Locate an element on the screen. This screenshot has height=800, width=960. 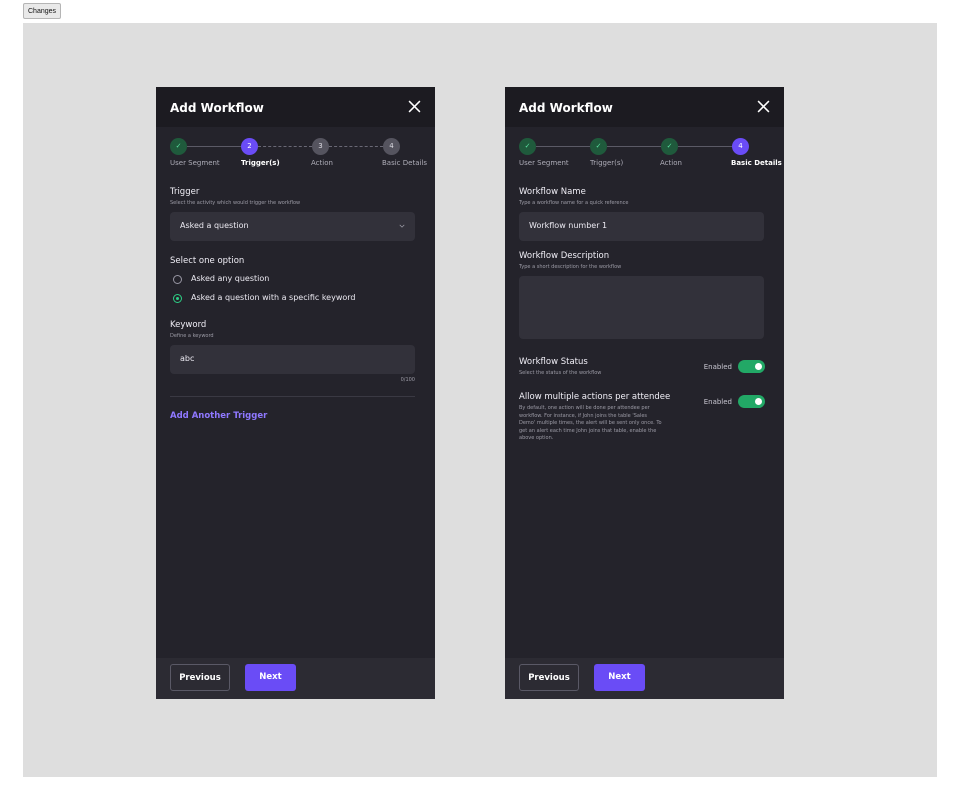
workflow-name-title: Workflow Name is located at coordinates (552, 192).